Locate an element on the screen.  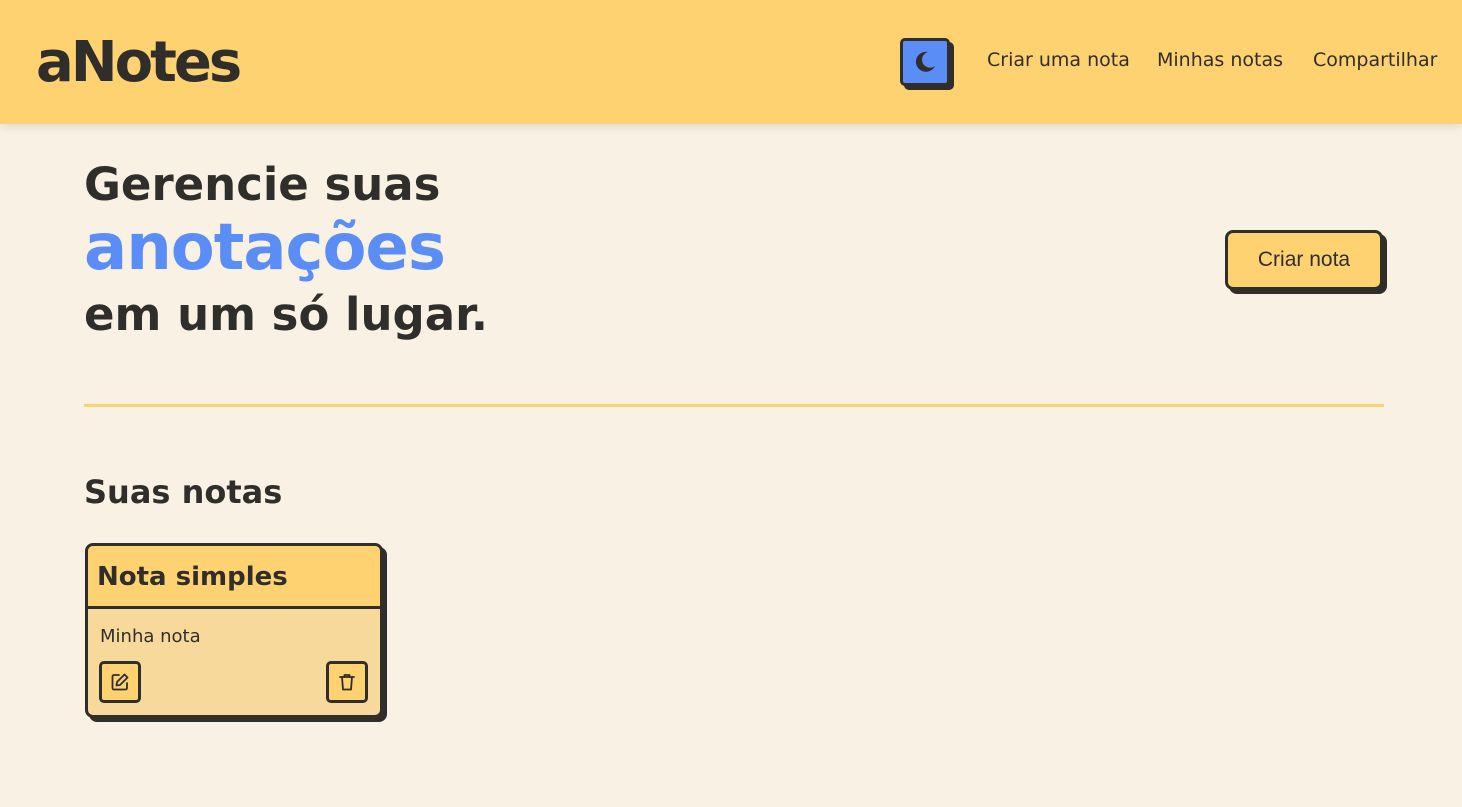
create-note-button: Criar nota is located at coordinates (1304, 260).